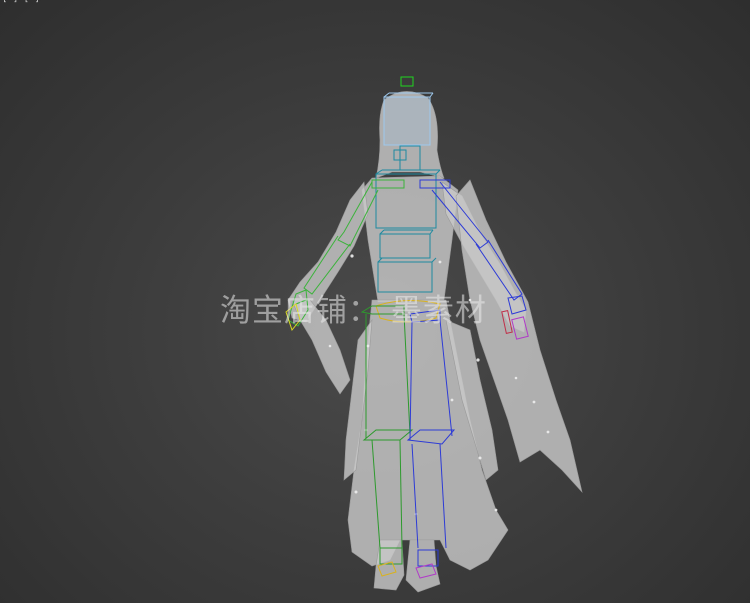  Describe the element at coordinates (408, 119) in the screenshot. I see `head-bone` at that location.